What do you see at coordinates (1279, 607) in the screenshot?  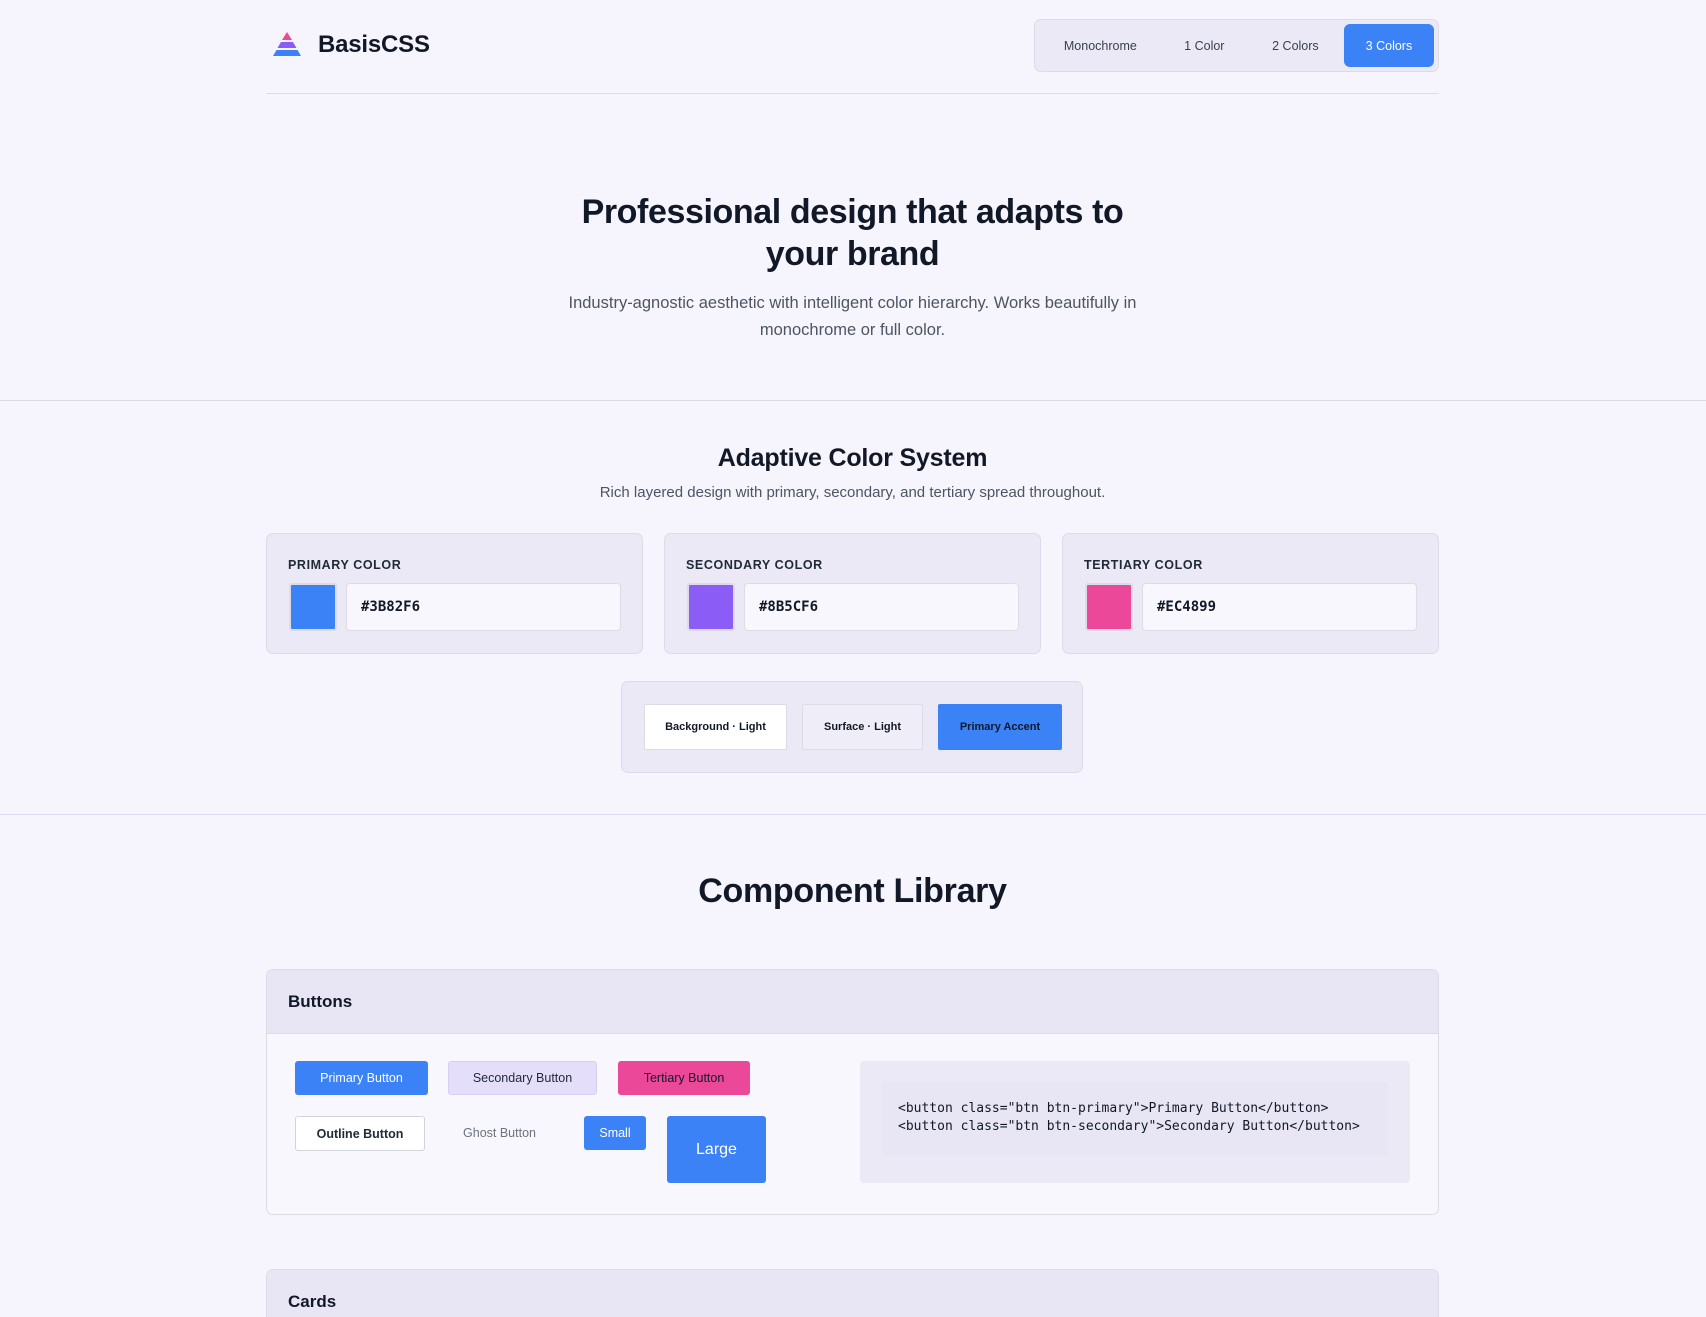 I see `tertiary-color-input: #EC4899` at bounding box center [1279, 607].